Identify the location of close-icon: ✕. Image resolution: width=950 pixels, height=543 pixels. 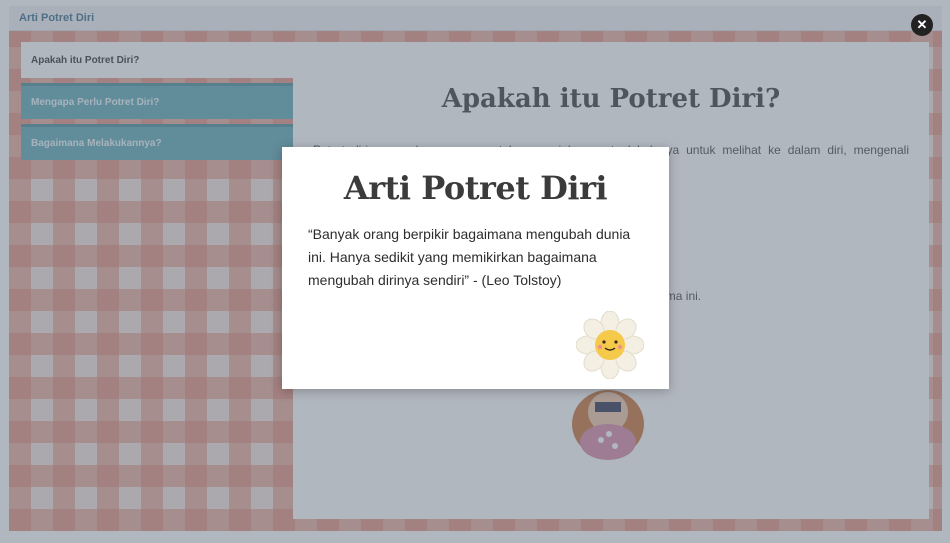
(922, 24).